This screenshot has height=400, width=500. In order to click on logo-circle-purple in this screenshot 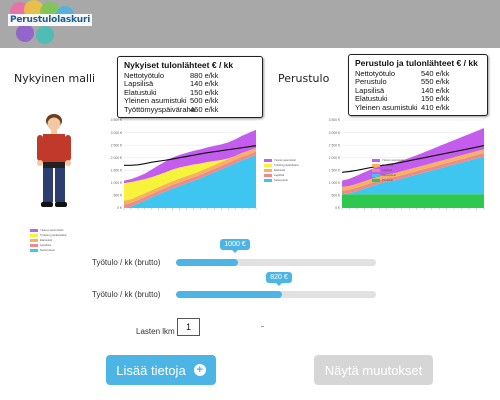, I will do `click(25, 33)`.